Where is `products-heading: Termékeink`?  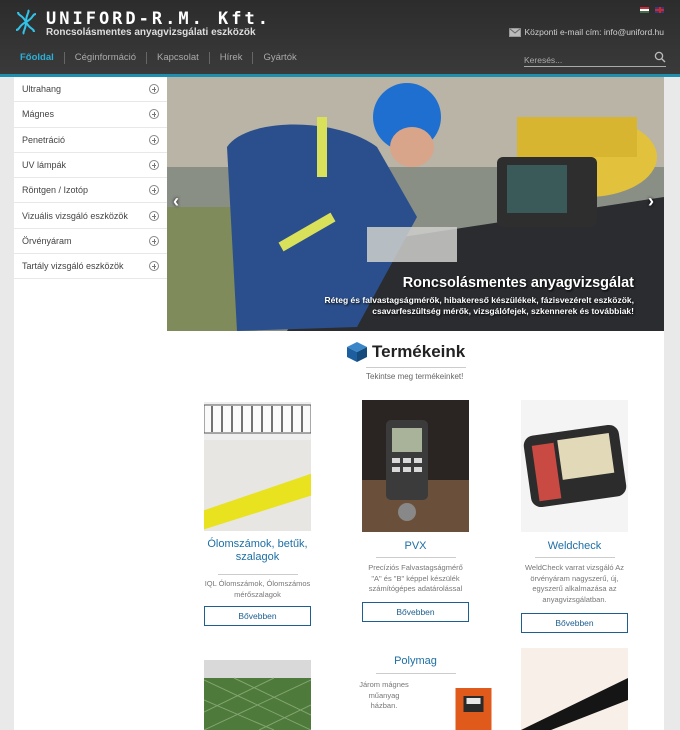
products-heading: Termékeink is located at coordinates (405, 352).